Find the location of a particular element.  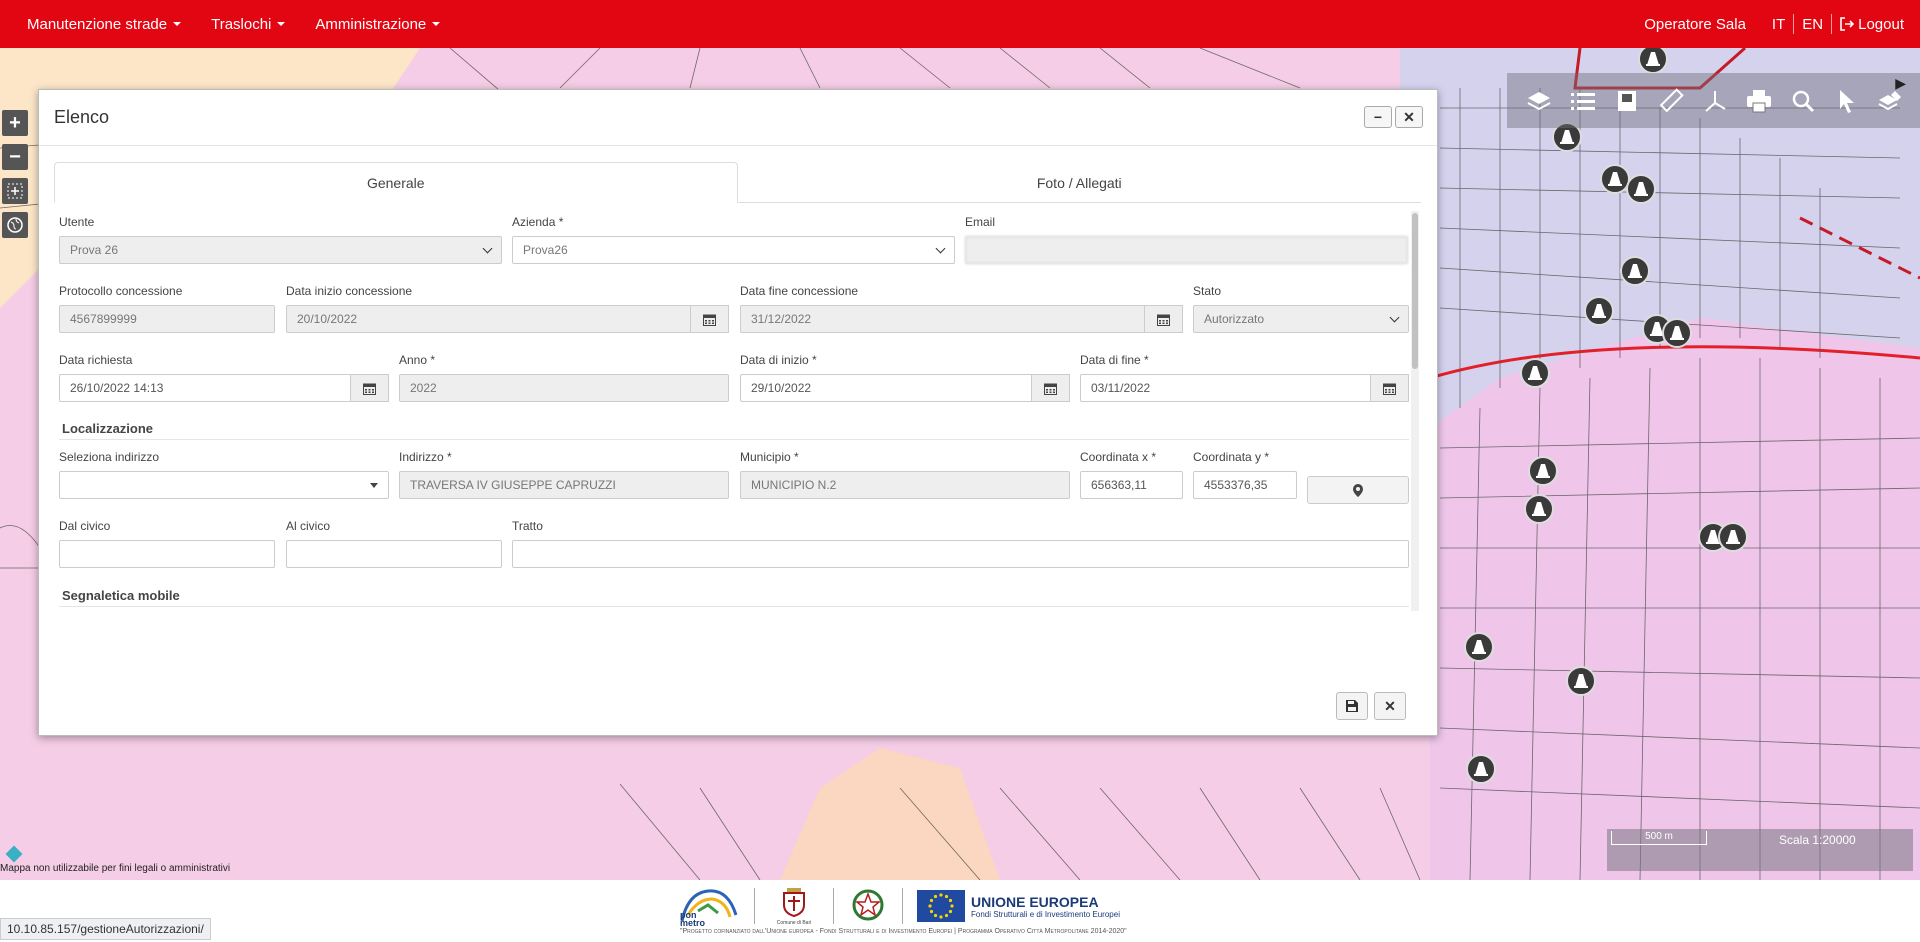

menu-manutenzione-strade: Manutenzione strade is located at coordinates (104, 24).